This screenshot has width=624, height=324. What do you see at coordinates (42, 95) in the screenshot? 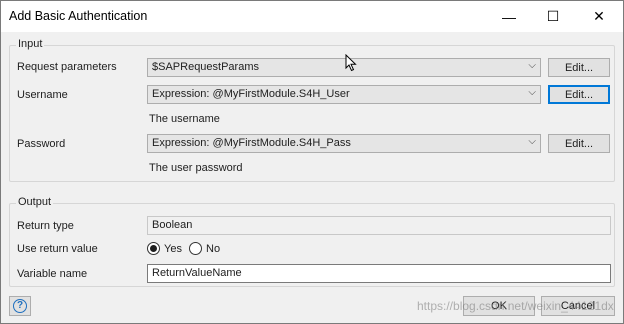
I see `username-label: Username` at bounding box center [42, 95].